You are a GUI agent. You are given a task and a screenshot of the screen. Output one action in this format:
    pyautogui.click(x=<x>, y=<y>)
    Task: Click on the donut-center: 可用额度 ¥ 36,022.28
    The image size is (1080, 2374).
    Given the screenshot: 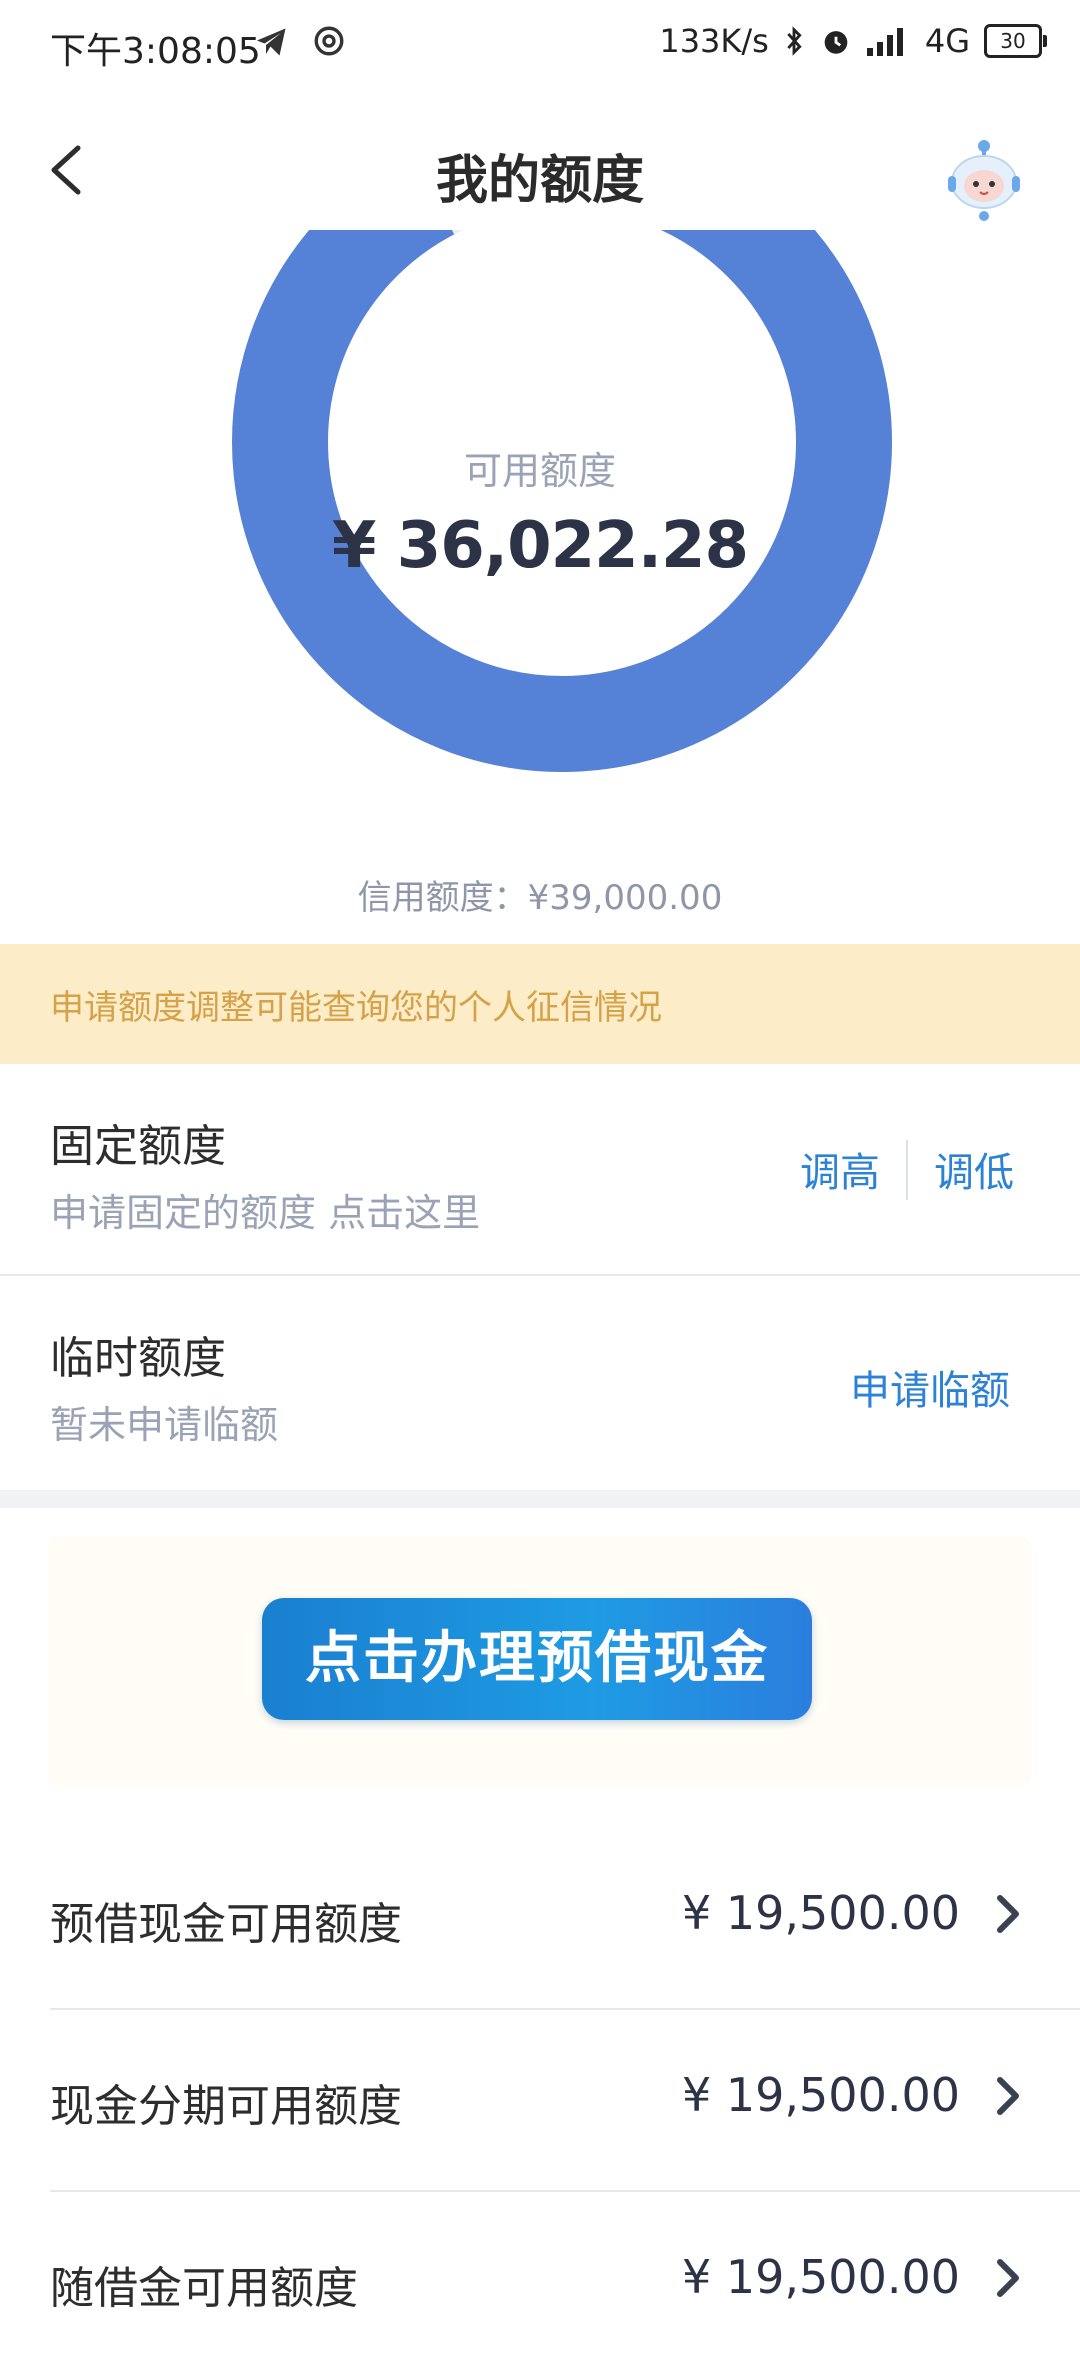 What is the action you would take?
    pyautogui.click(x=540, y=511)
    